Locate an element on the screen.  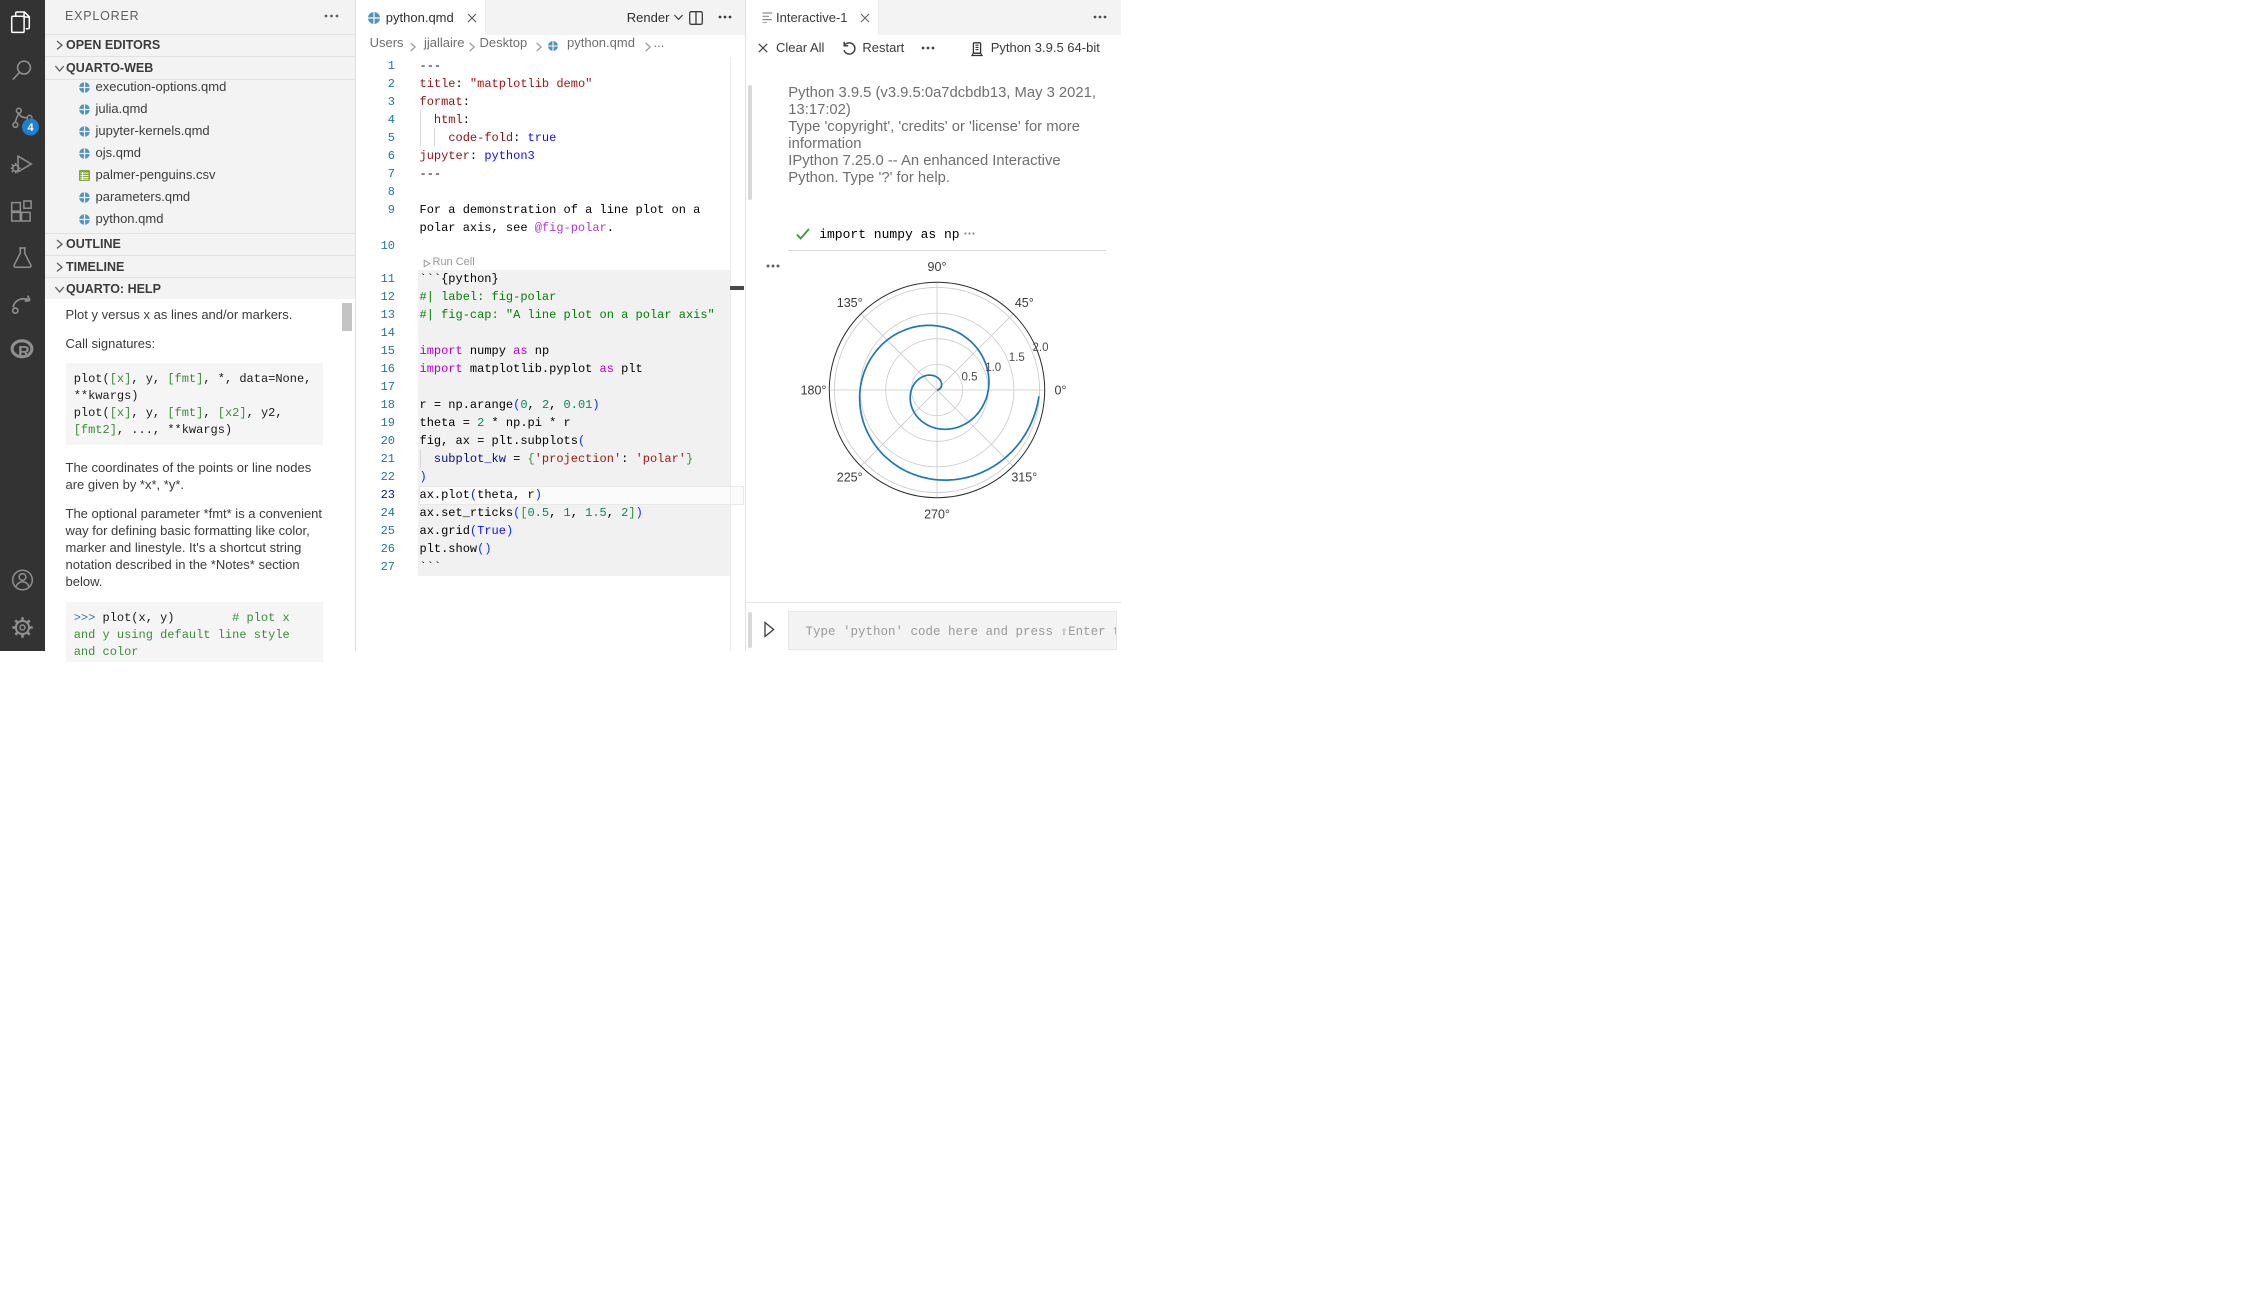
svg-text: 4 is located at coordinates (30, 128).